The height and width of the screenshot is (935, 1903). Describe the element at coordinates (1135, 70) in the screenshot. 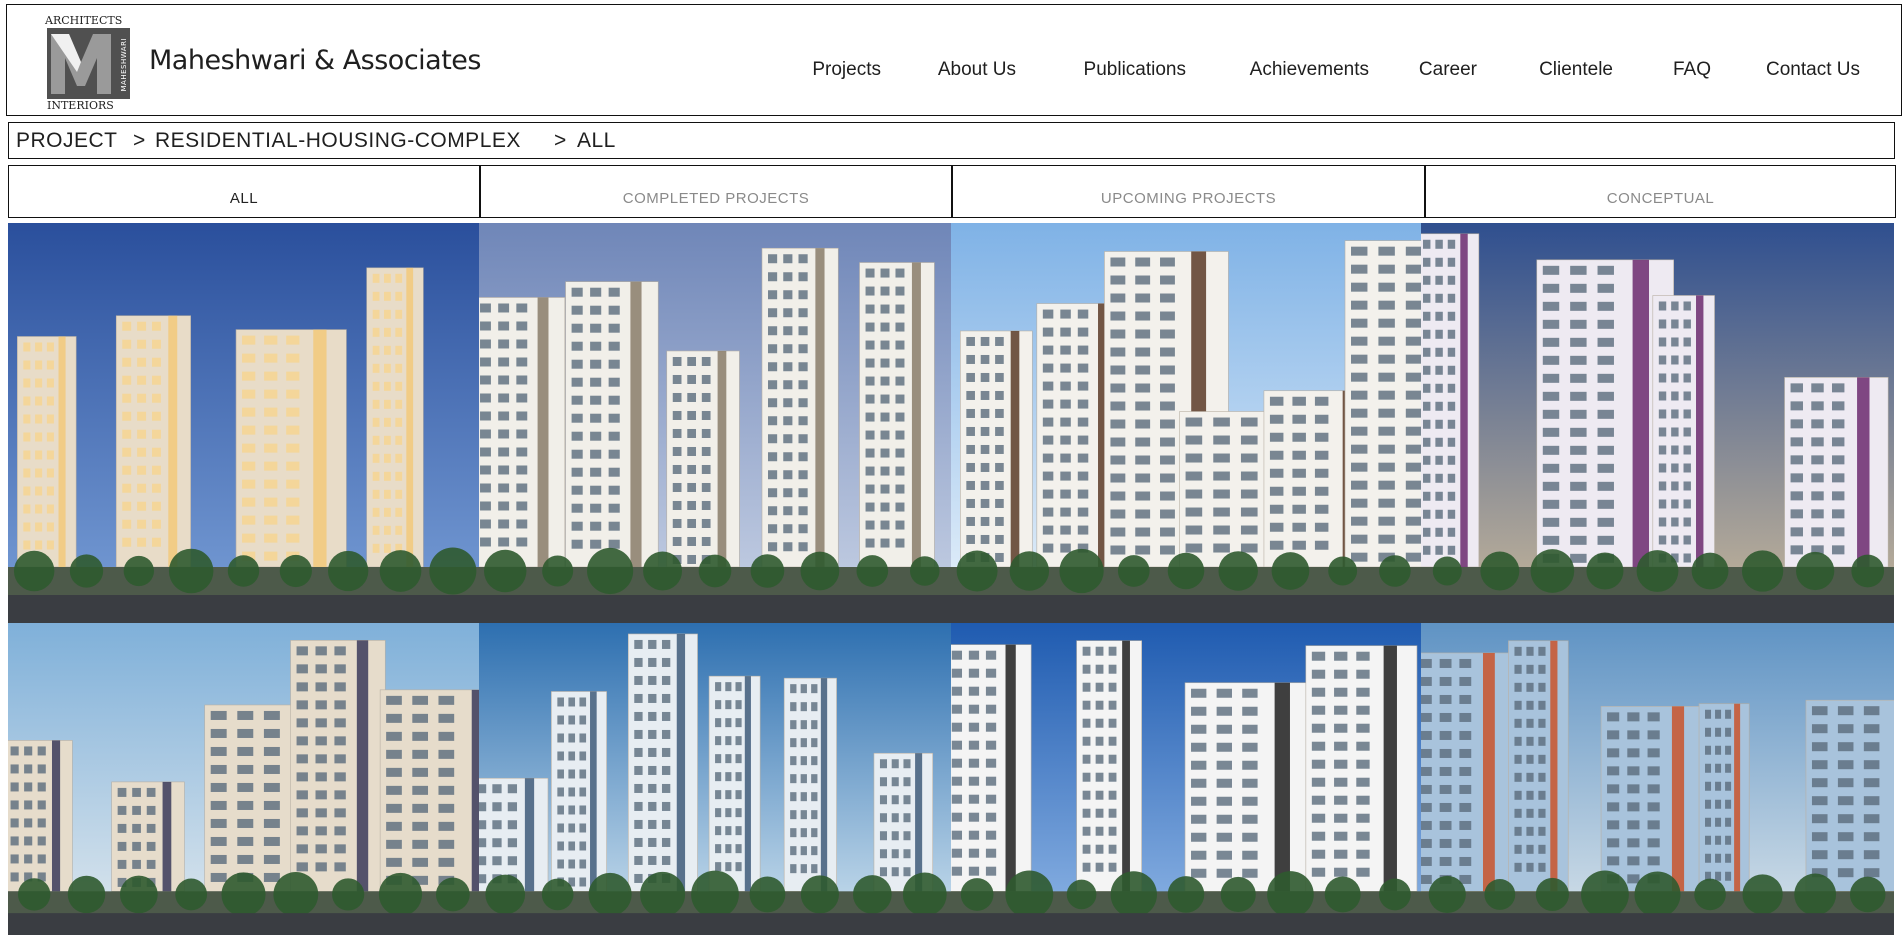

I see `nav-item-publications: Publications` at that location.